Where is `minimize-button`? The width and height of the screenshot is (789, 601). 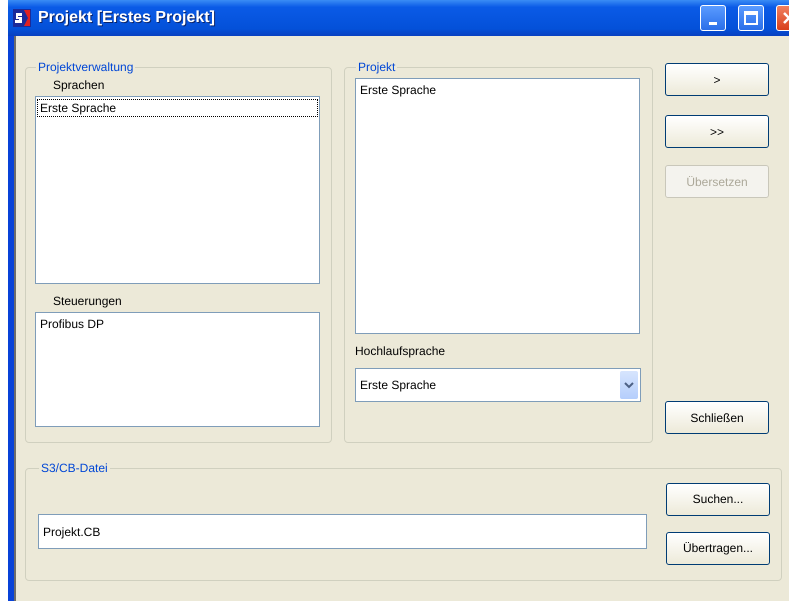
minimize-button is located at coordinates (713, 18).